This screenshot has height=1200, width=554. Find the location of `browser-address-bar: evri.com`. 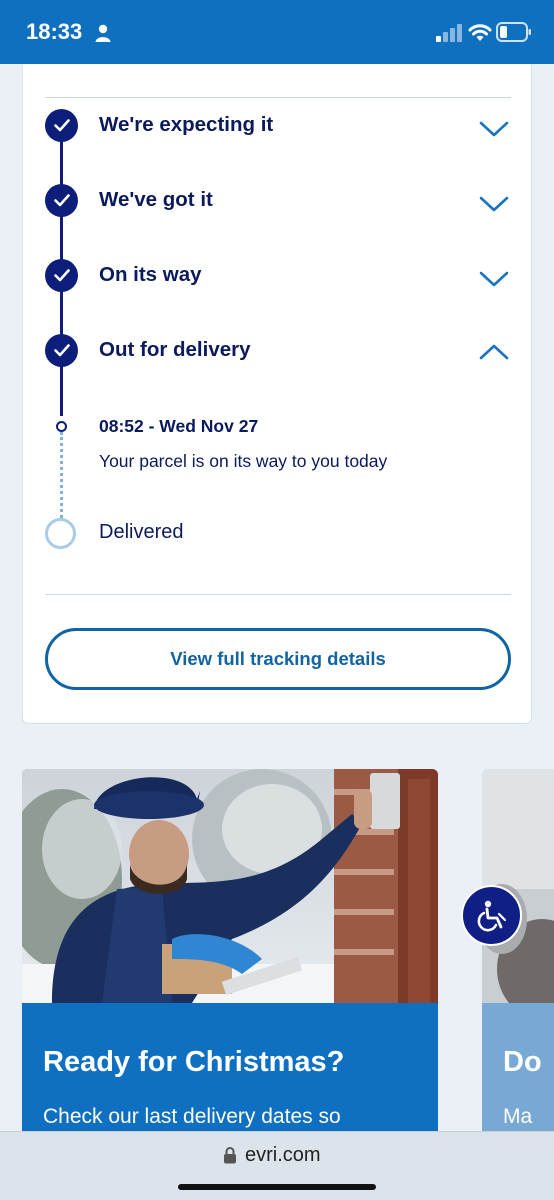

browser-address-bar: evri.com is located at coordinates (277, 1165).